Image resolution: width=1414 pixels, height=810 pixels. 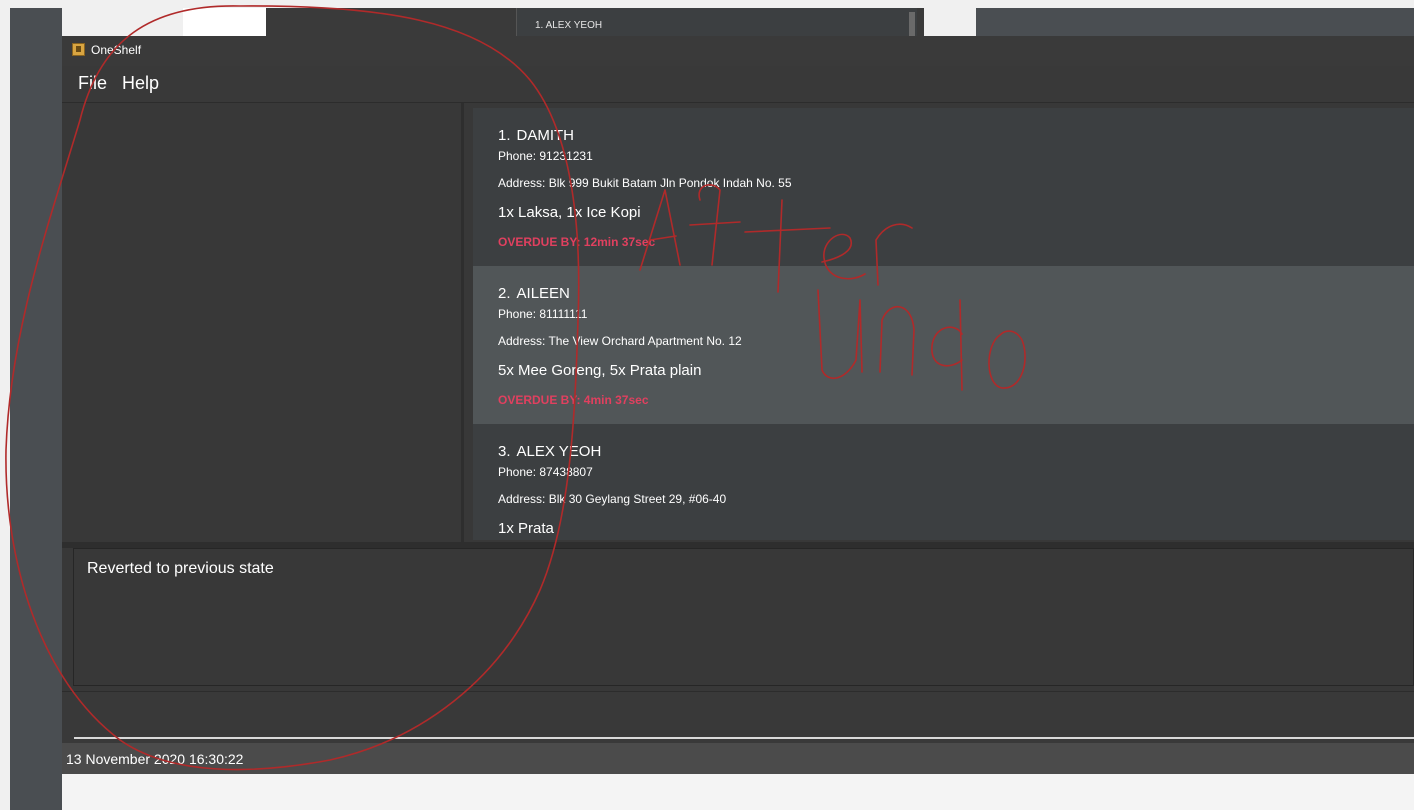 What do you see at coordinates (92, 83) in the screenshot?
I see `menu-file: File` at bounding box center [92, 83].